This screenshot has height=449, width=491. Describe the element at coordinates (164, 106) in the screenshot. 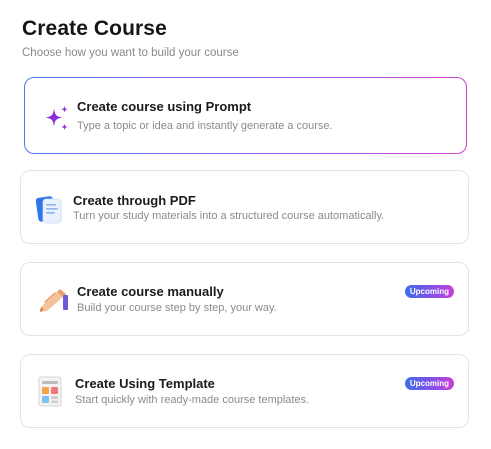

I see `option-title: Create course using Prompt` at that location.